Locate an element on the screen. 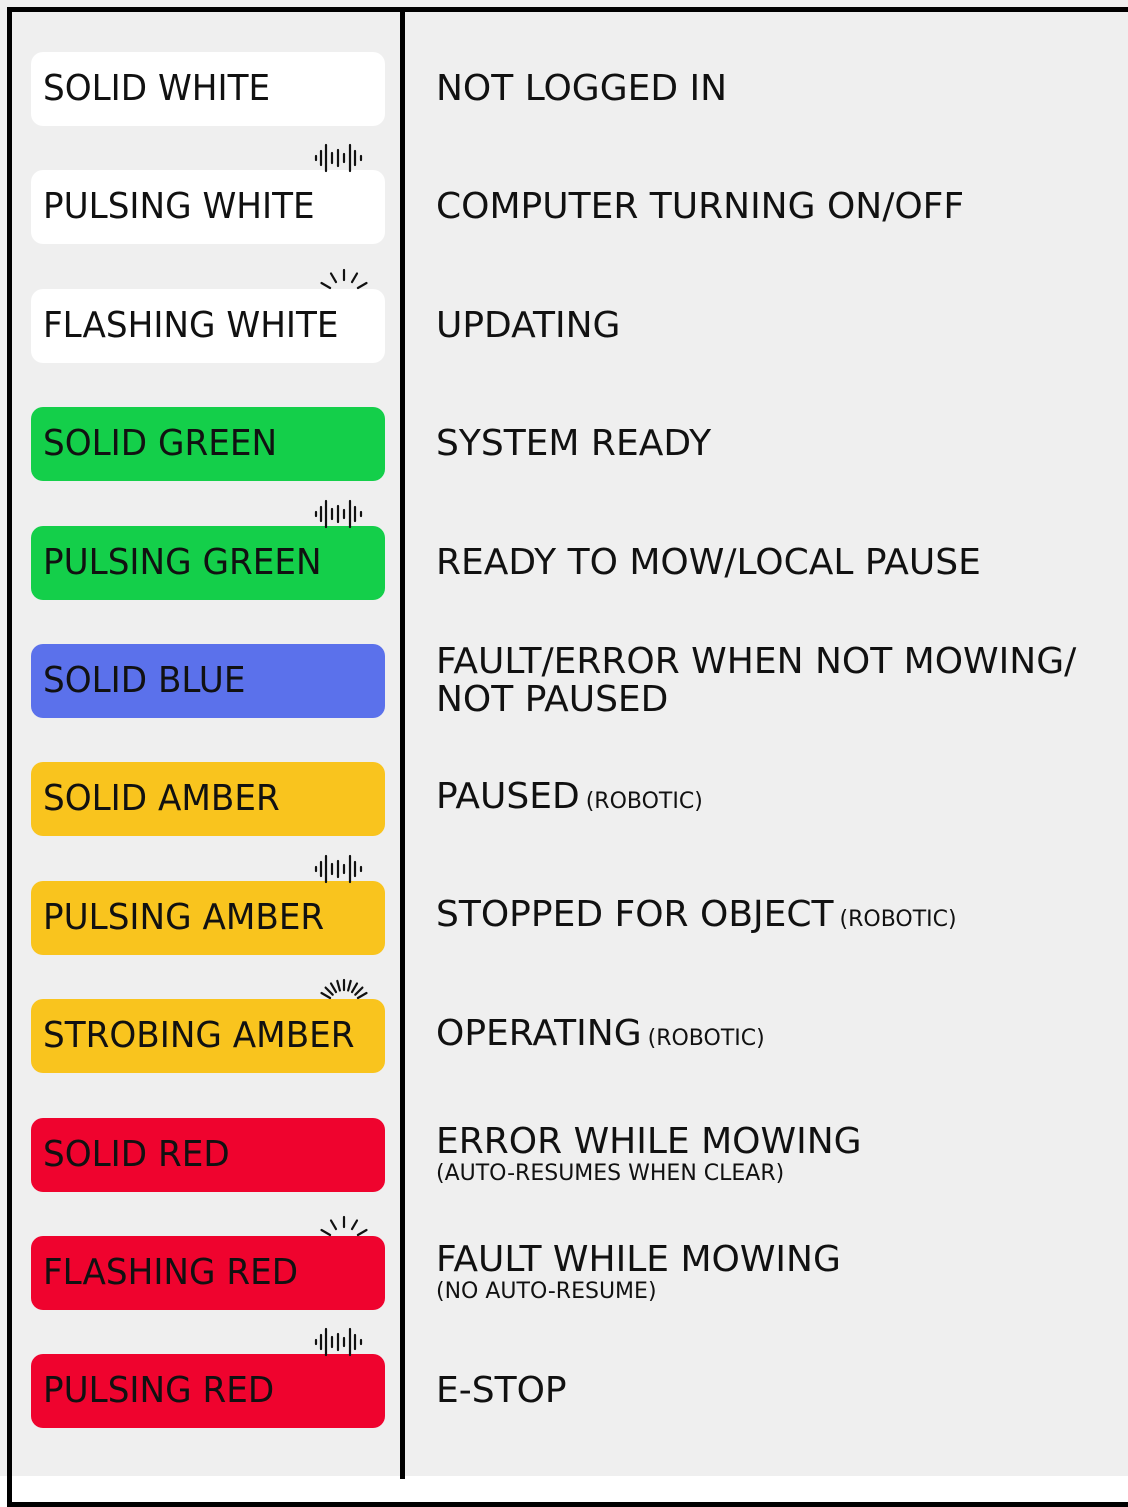 This screenshot has width=1128, height=1507. status-meaning: READY TO MOW/LOCAL PAUSE is located at coordinates (776, 563).